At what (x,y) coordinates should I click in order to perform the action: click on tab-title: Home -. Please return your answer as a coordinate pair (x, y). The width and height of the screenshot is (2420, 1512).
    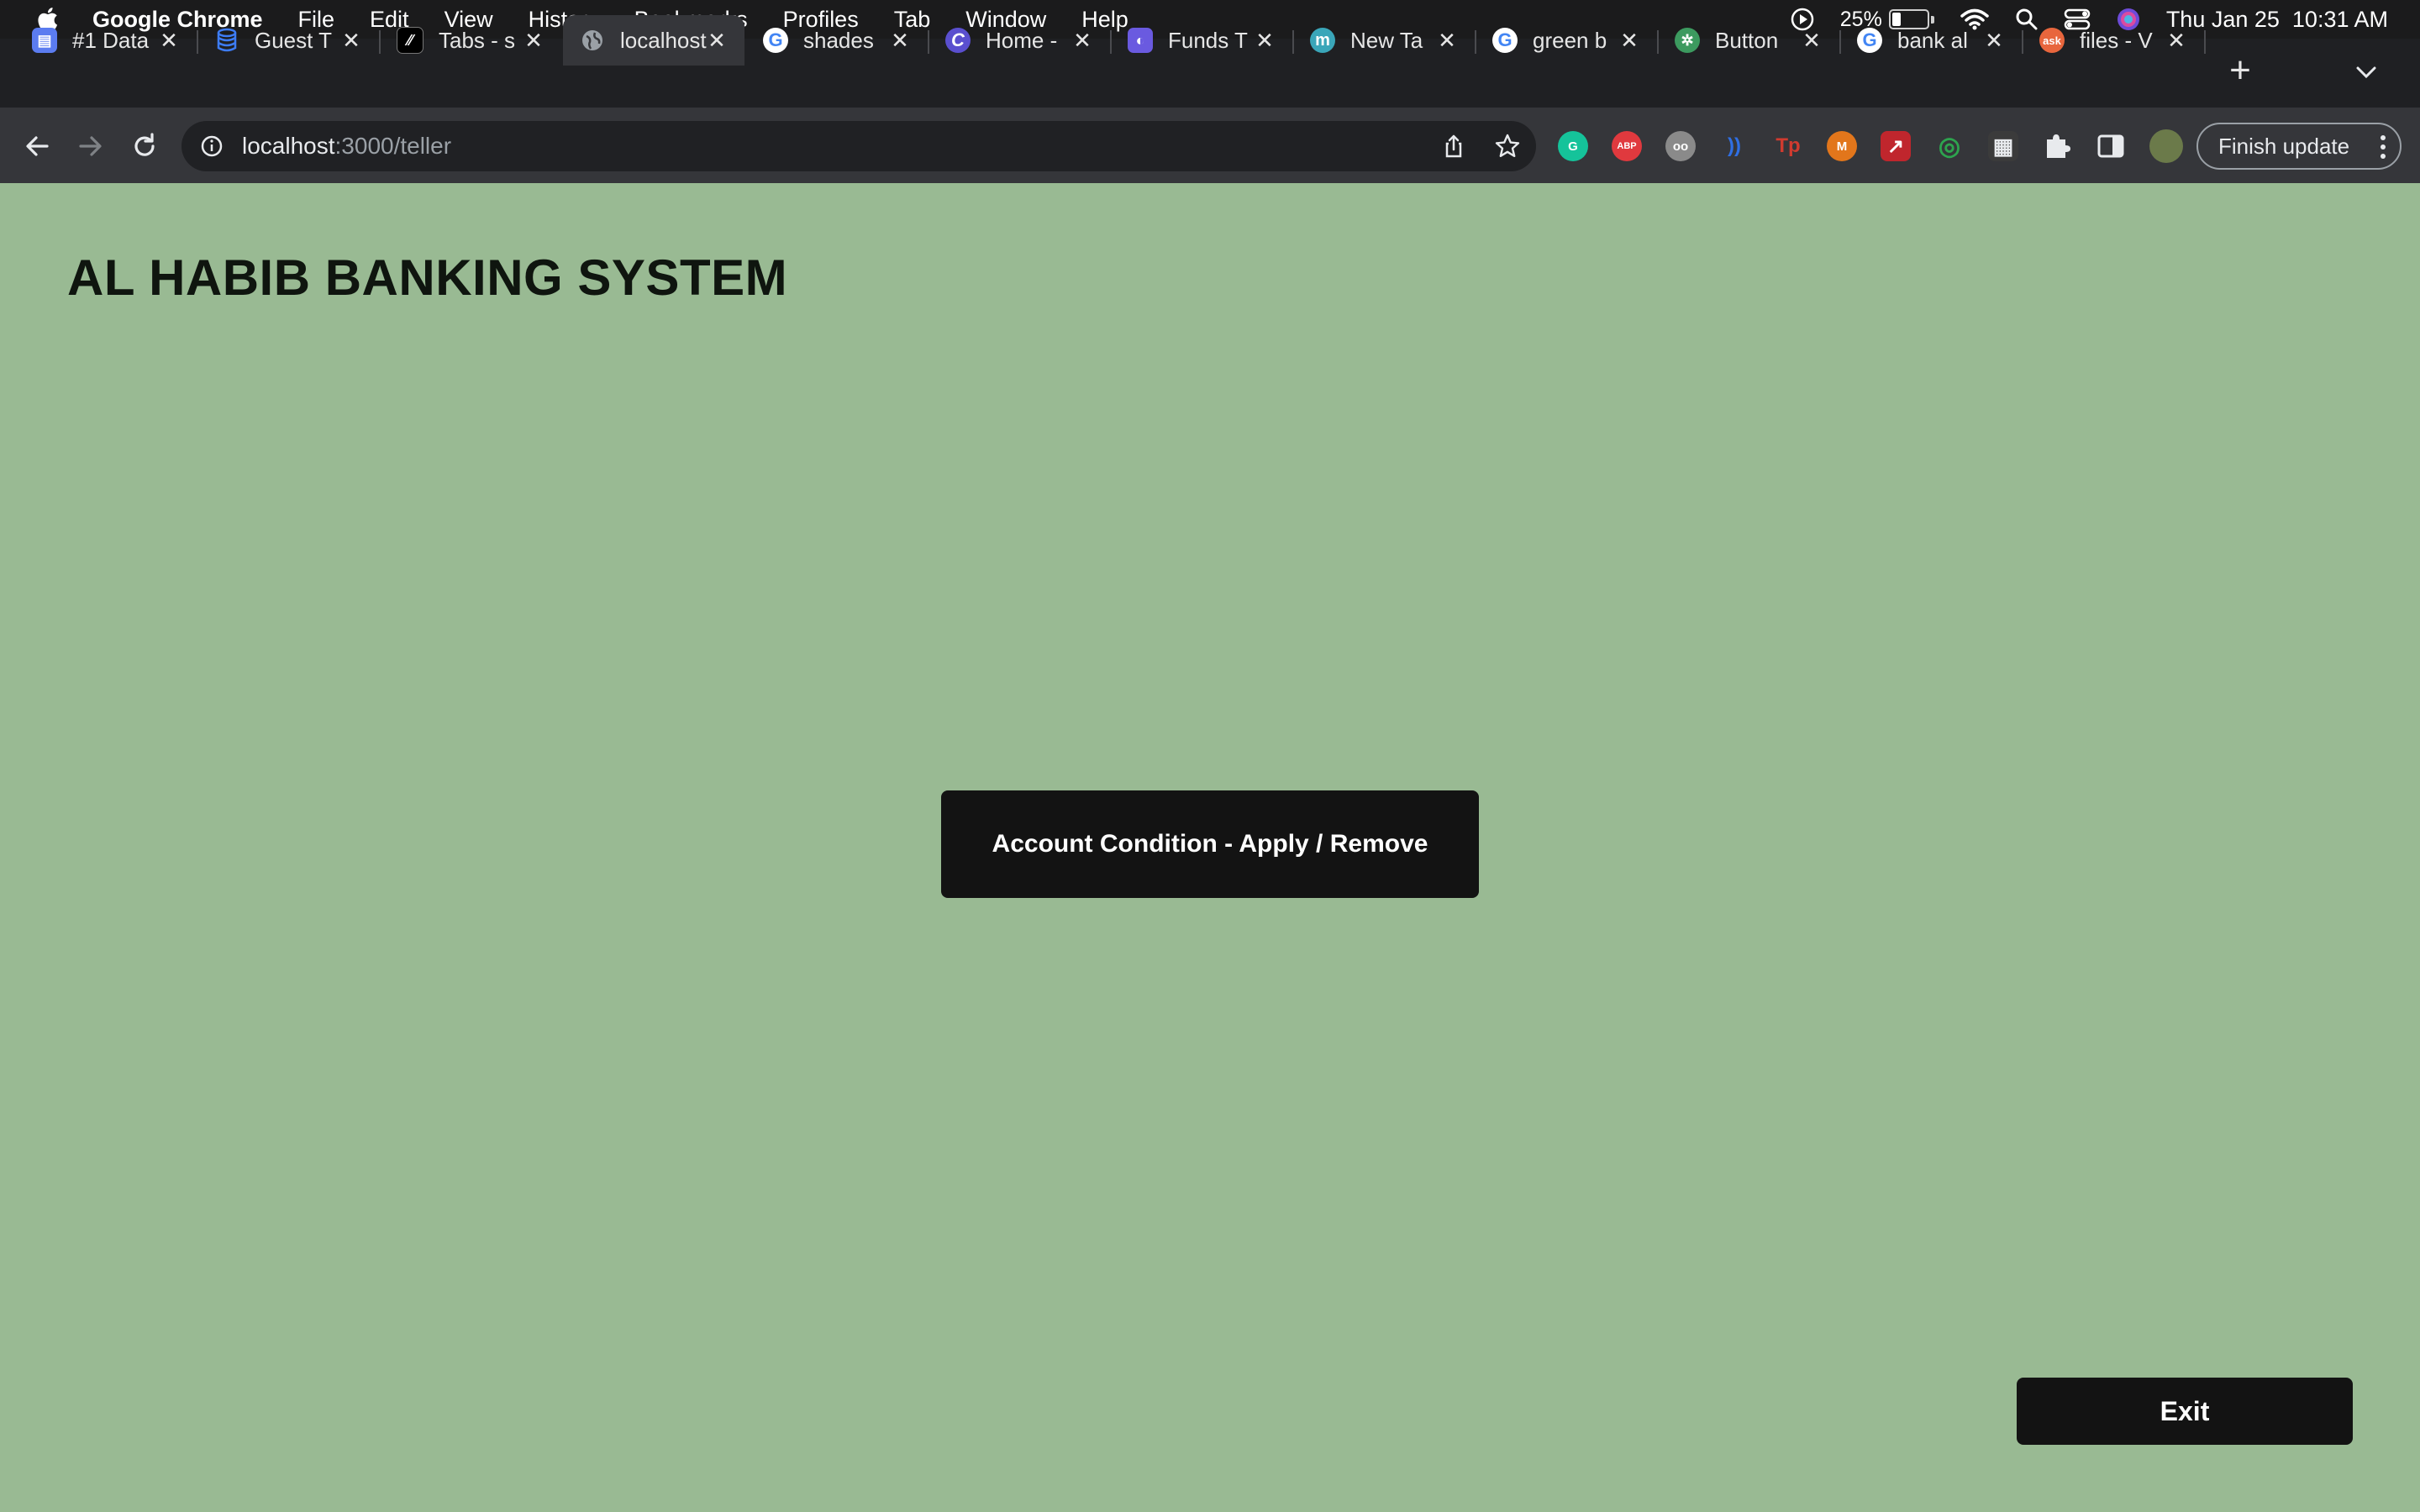
    Looking at the image, I should click on (1022, 40).